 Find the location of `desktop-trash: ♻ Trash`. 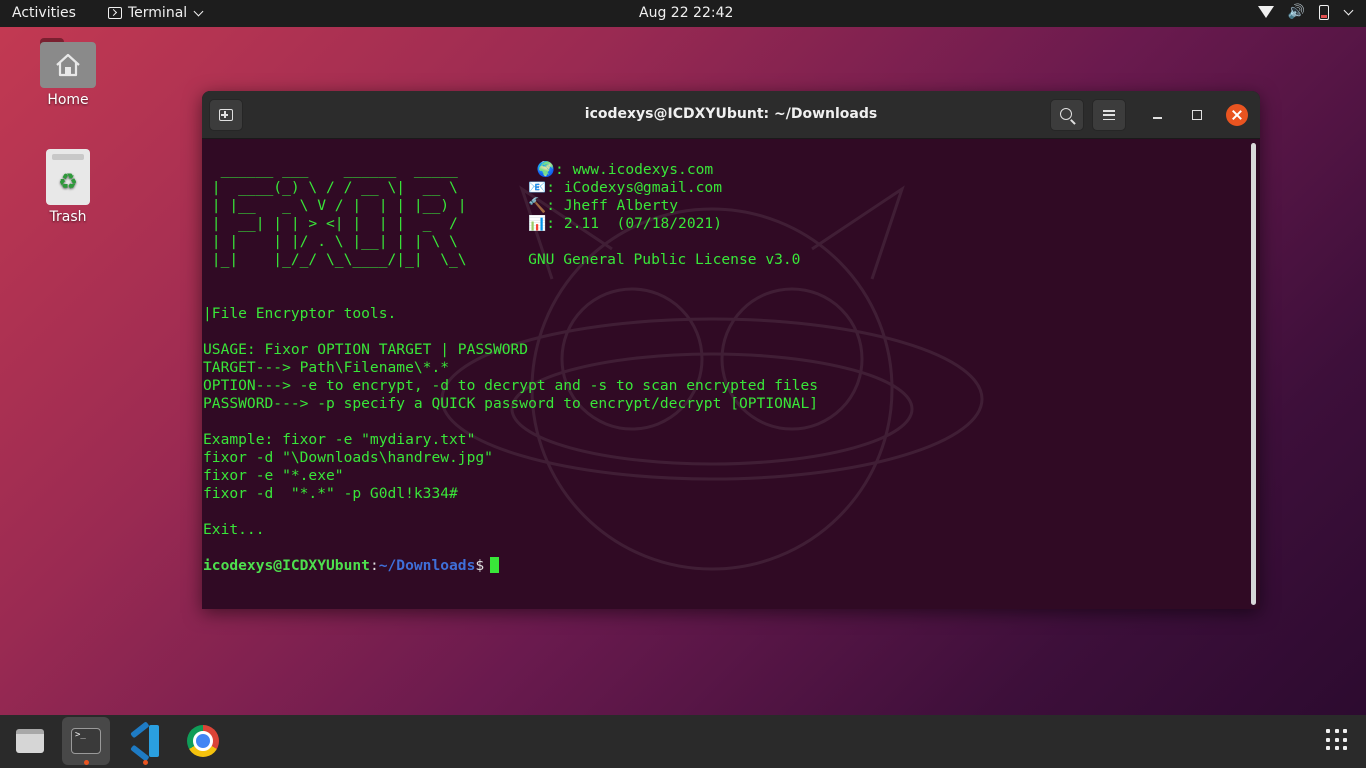

desktop-trash: ♻ Trash is located at coordinates (68, 187).